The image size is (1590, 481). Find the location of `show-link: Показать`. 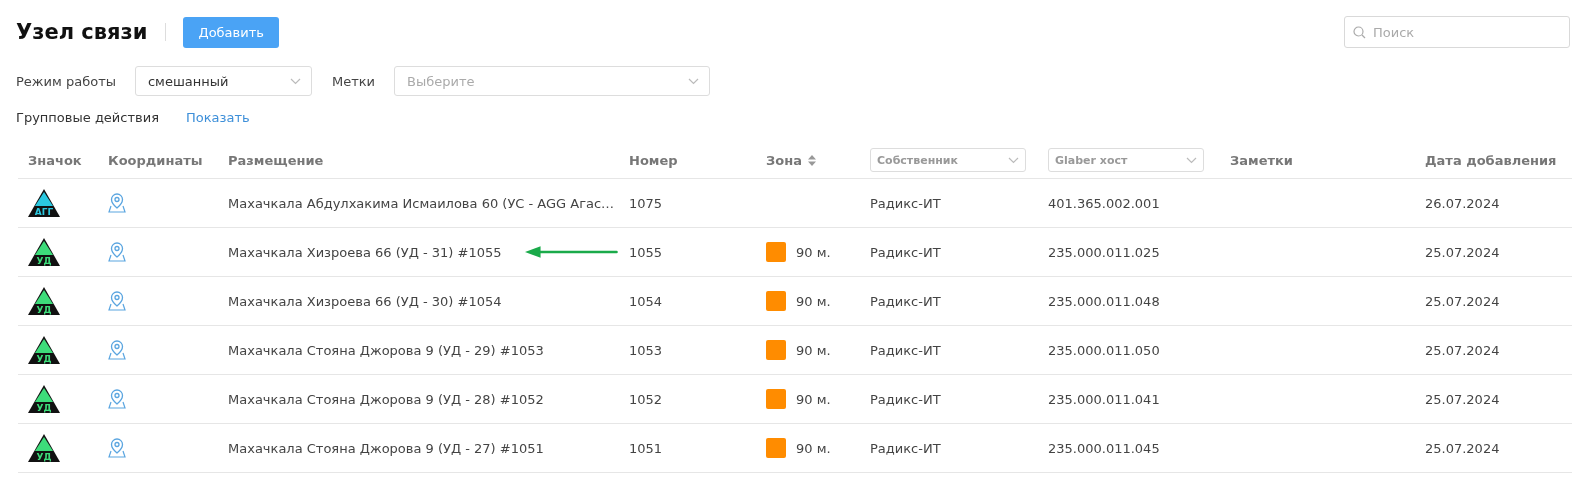

show-link: Показать is located at coordinates (217, 117).